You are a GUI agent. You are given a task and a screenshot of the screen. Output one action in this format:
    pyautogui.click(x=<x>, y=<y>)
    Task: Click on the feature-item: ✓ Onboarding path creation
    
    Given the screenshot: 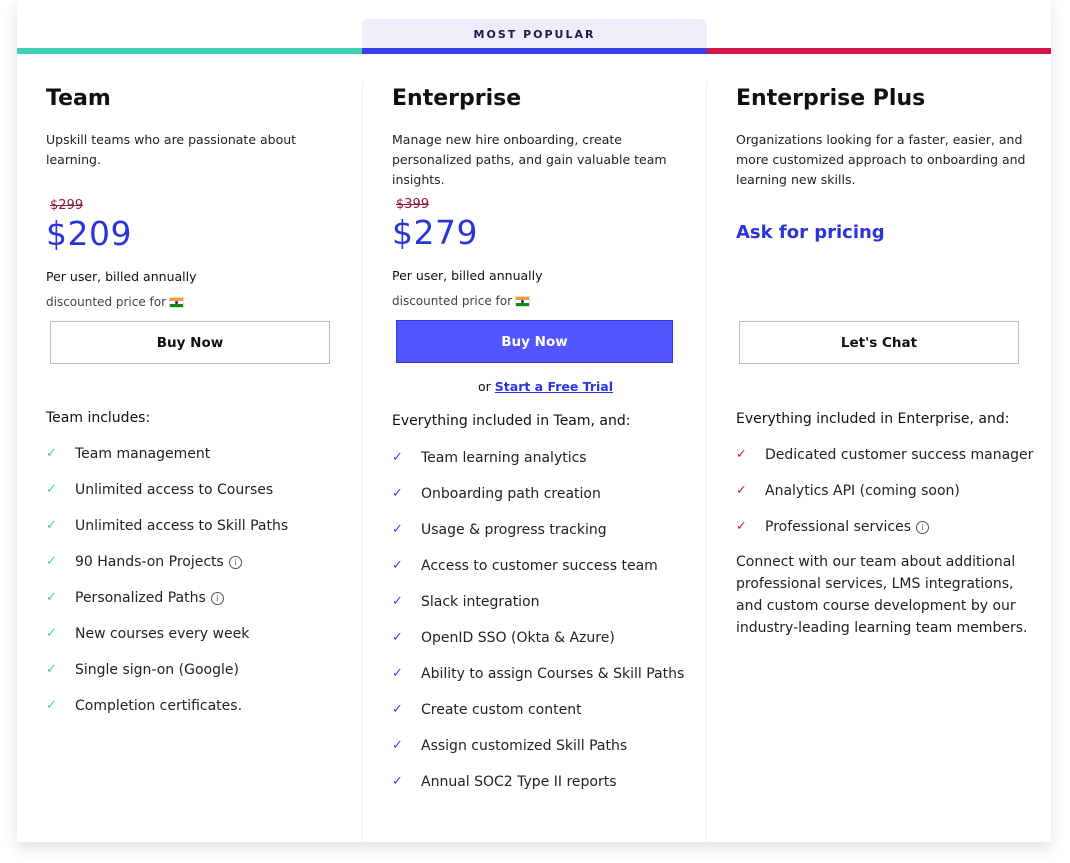 What is the action you would take?
    pyautogui.click(x=538, y=504)
    